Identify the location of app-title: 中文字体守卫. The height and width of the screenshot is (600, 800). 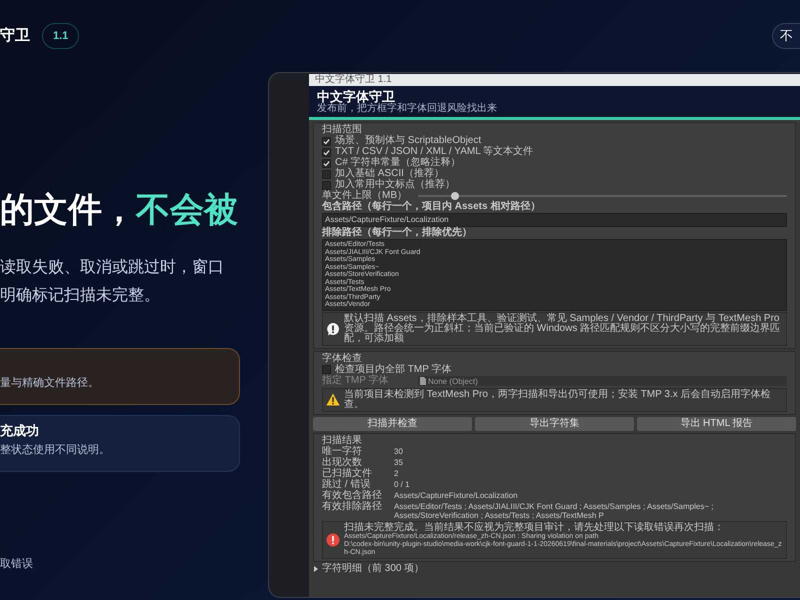
(356, 96).